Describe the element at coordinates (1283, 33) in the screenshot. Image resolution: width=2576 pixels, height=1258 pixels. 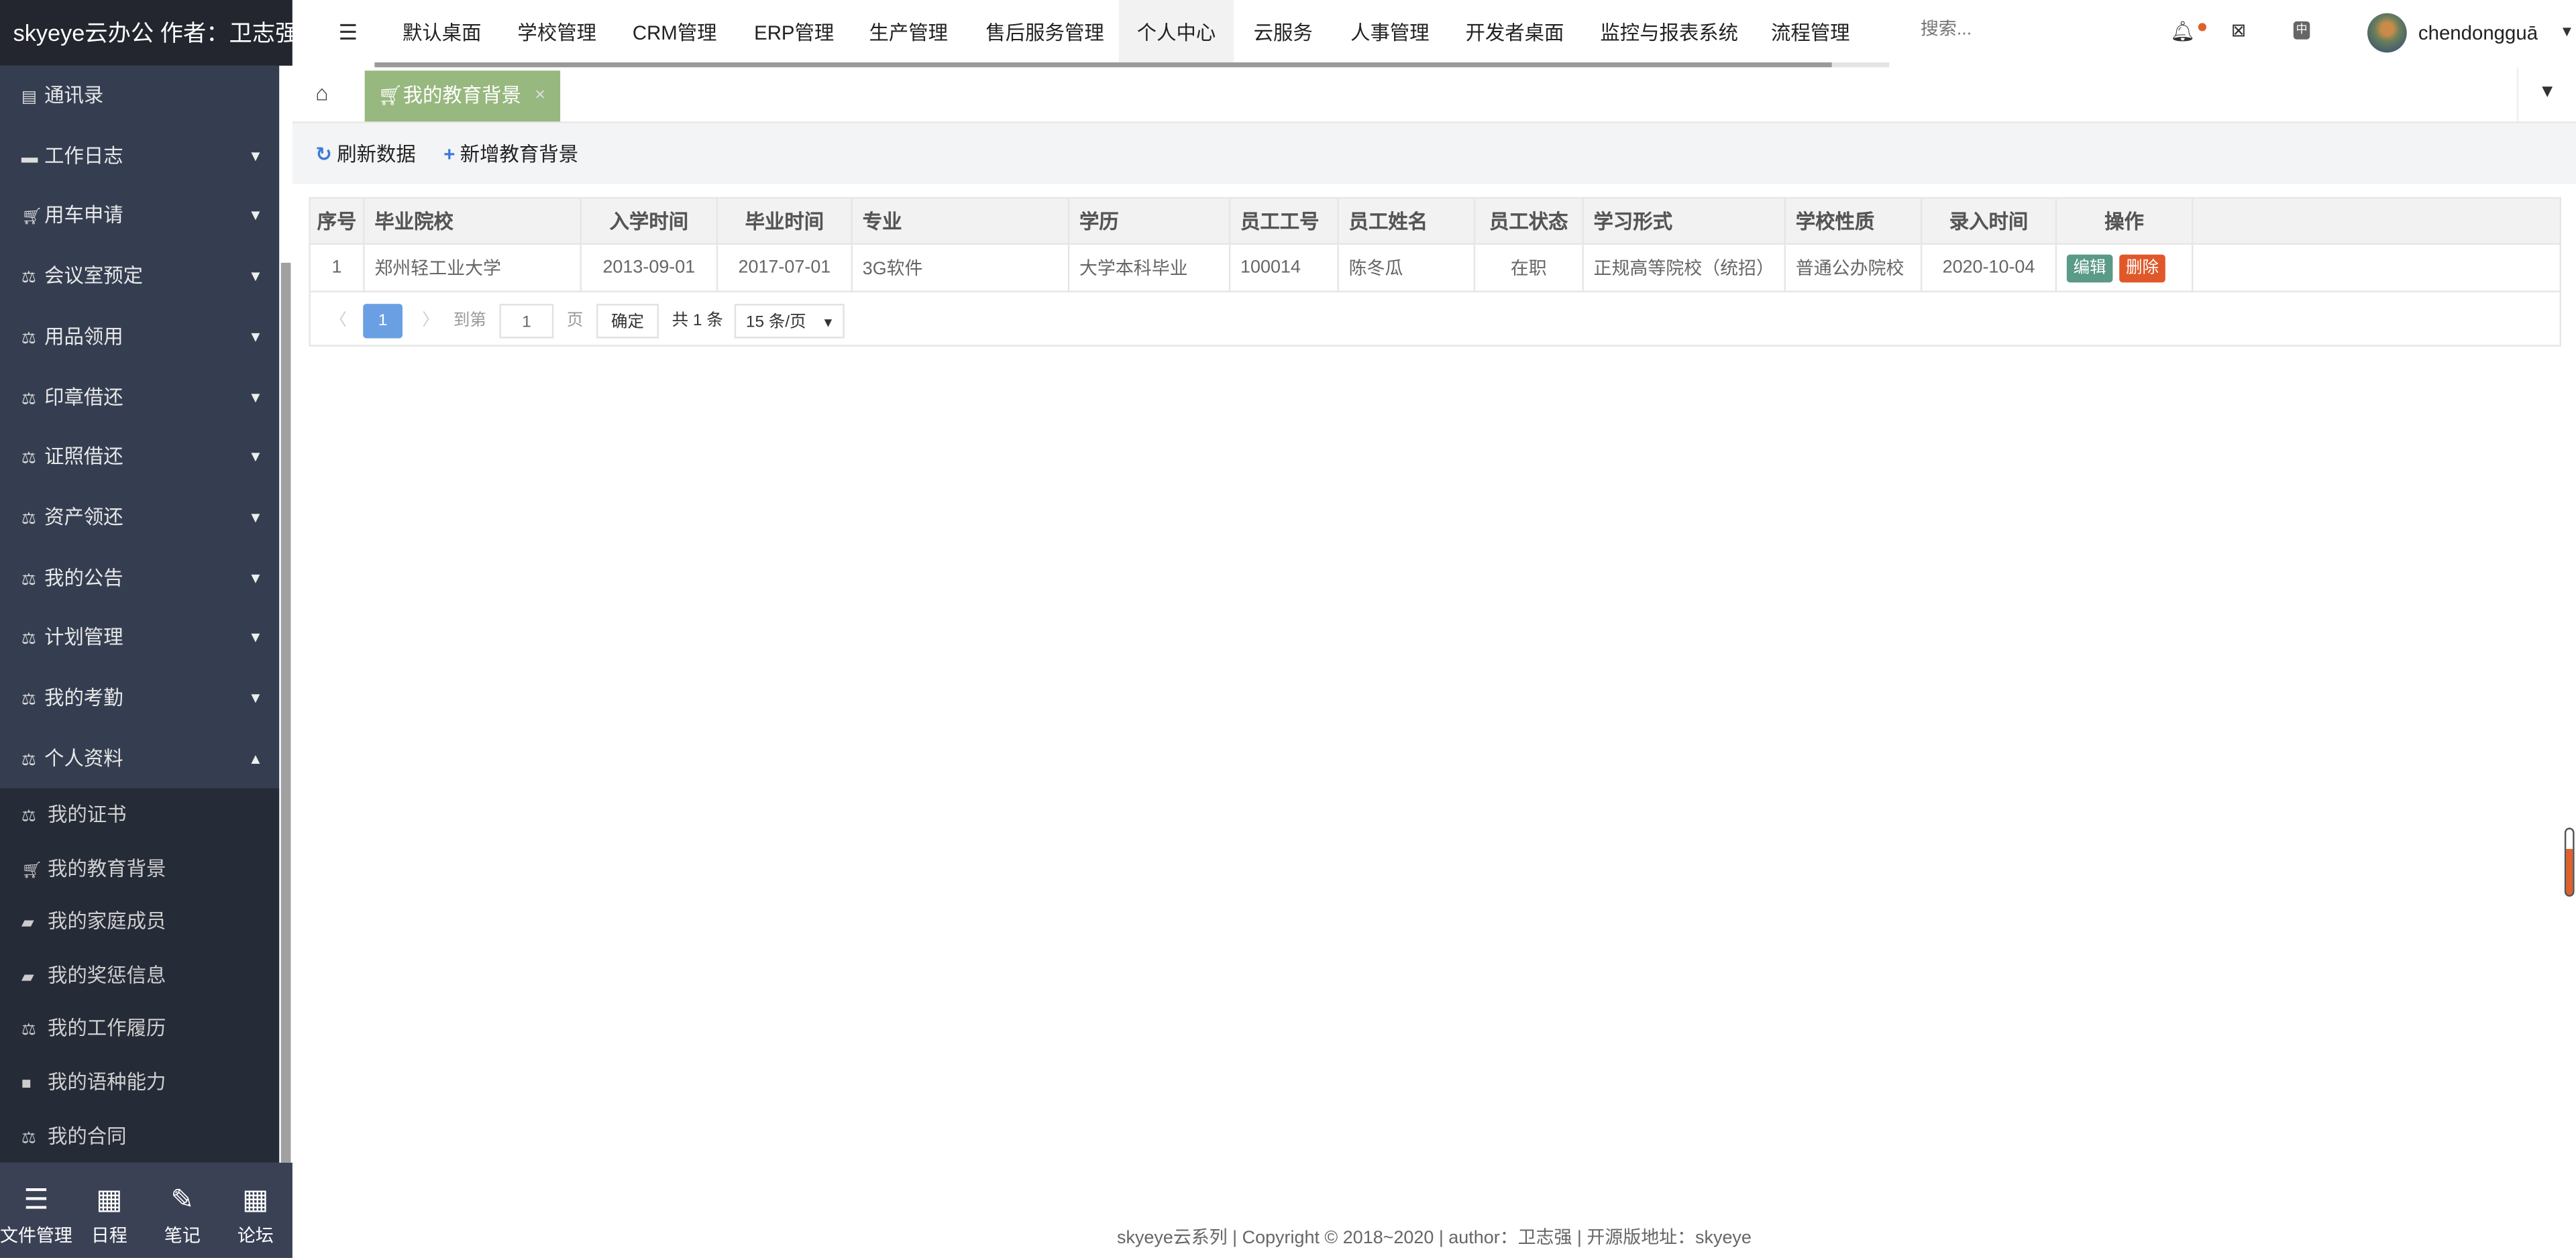
I see `nav-item-cloud: 云服务` at that location.